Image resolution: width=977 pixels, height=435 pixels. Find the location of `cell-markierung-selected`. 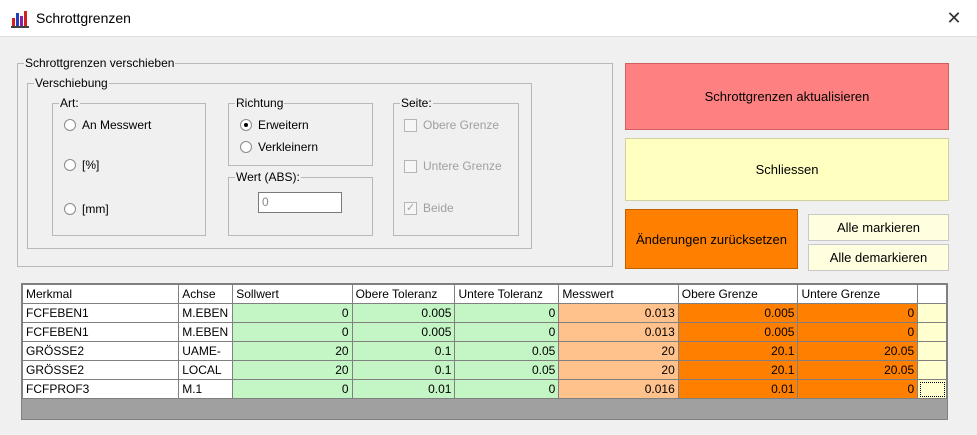

cell-markierung-selected is located at coordinates (932, 389).